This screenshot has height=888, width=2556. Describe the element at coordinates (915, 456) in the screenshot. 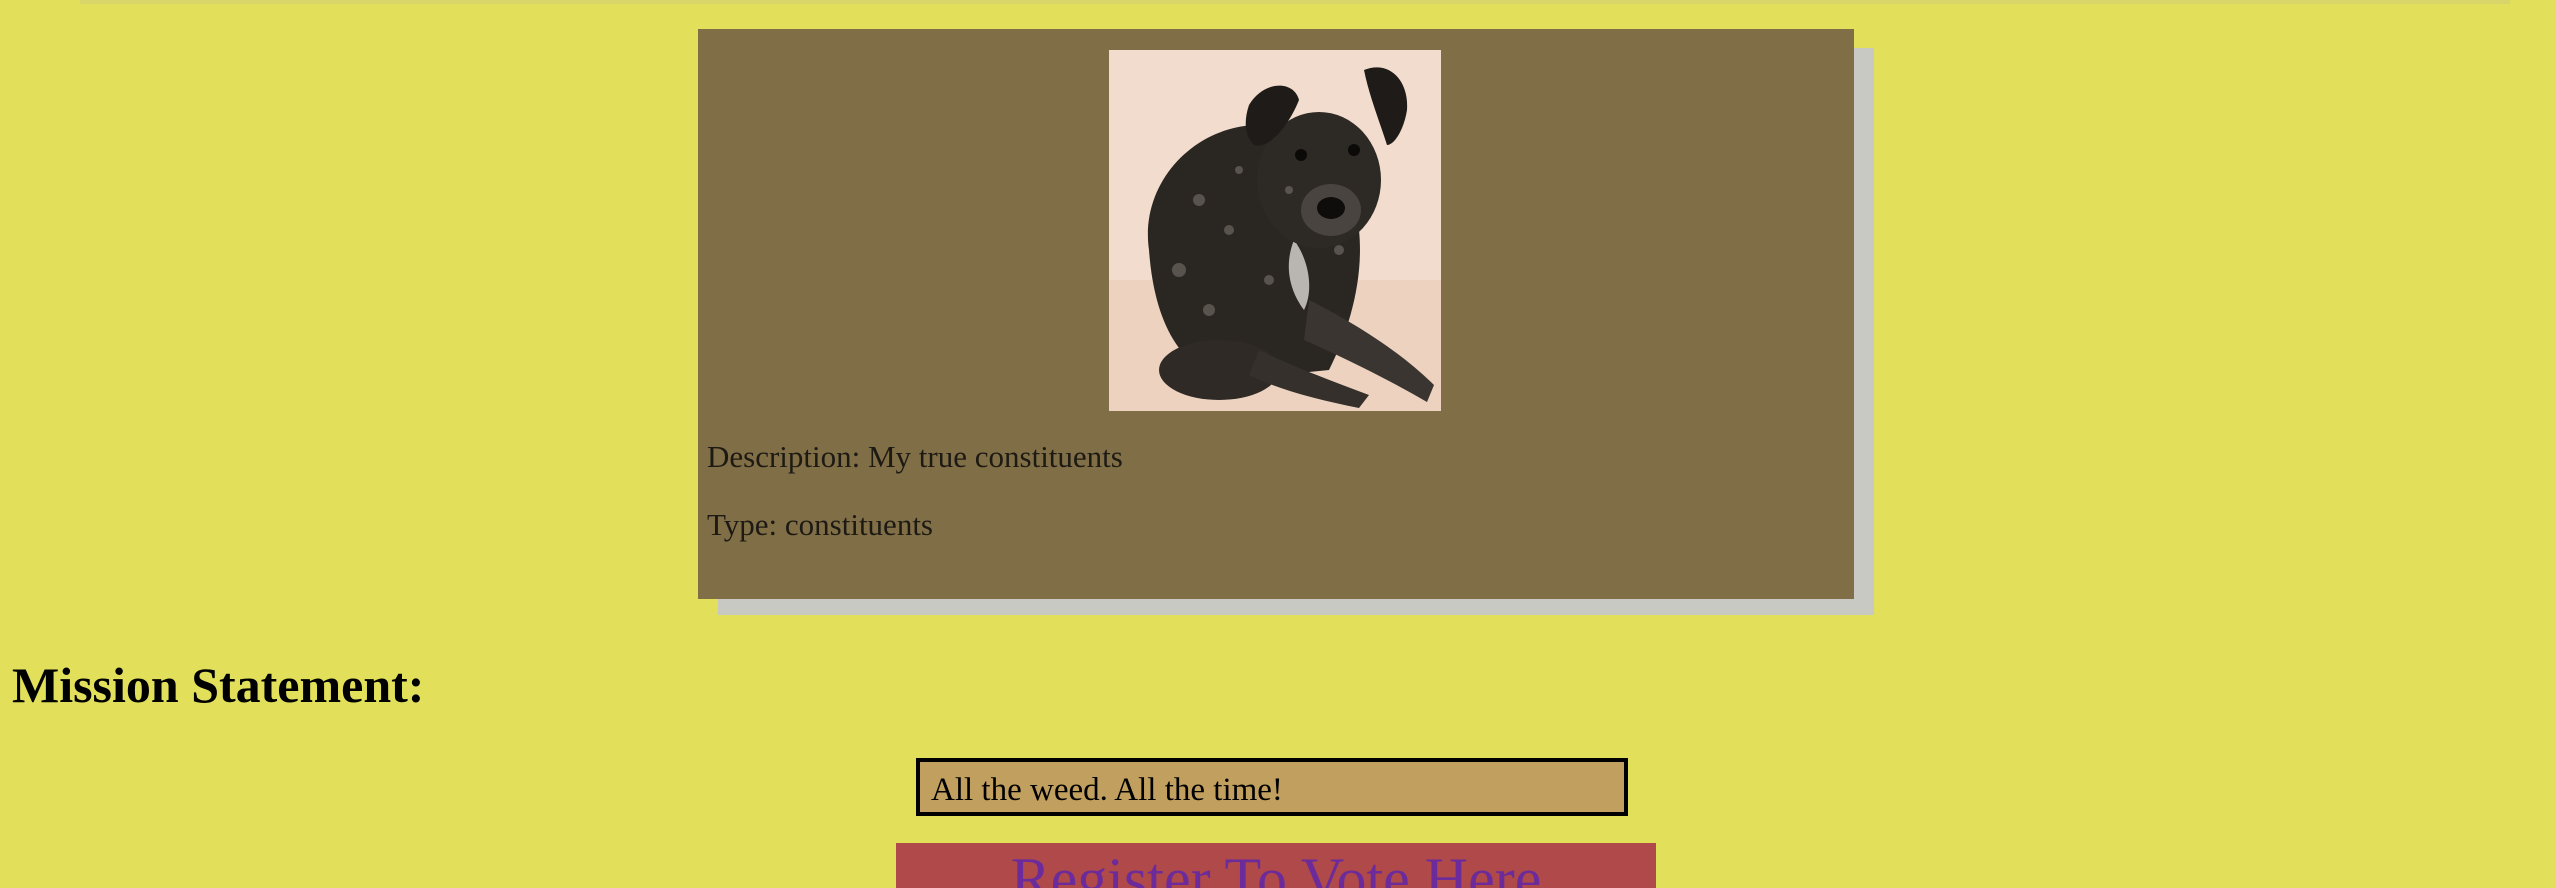

I see `card-description: Description: My true constituents` at that location.